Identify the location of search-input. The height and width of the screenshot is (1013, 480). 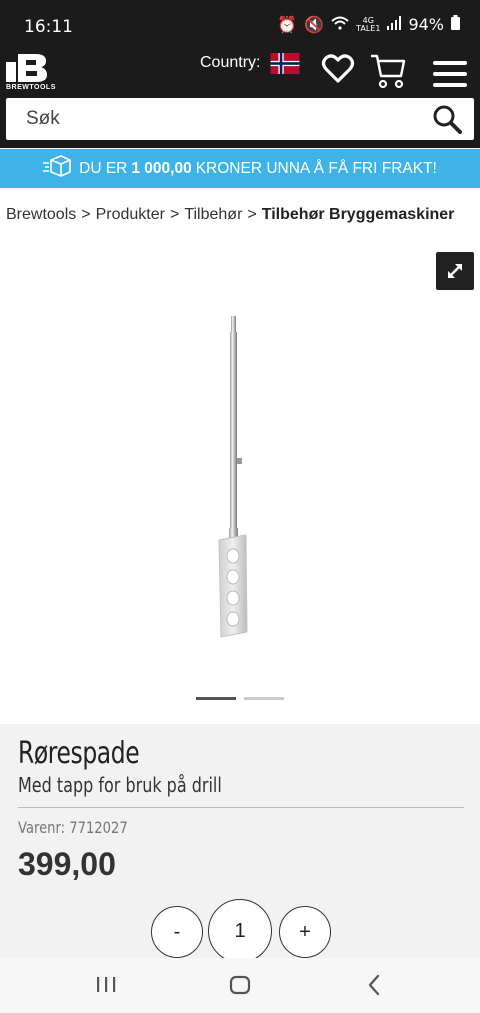
(221, 119).